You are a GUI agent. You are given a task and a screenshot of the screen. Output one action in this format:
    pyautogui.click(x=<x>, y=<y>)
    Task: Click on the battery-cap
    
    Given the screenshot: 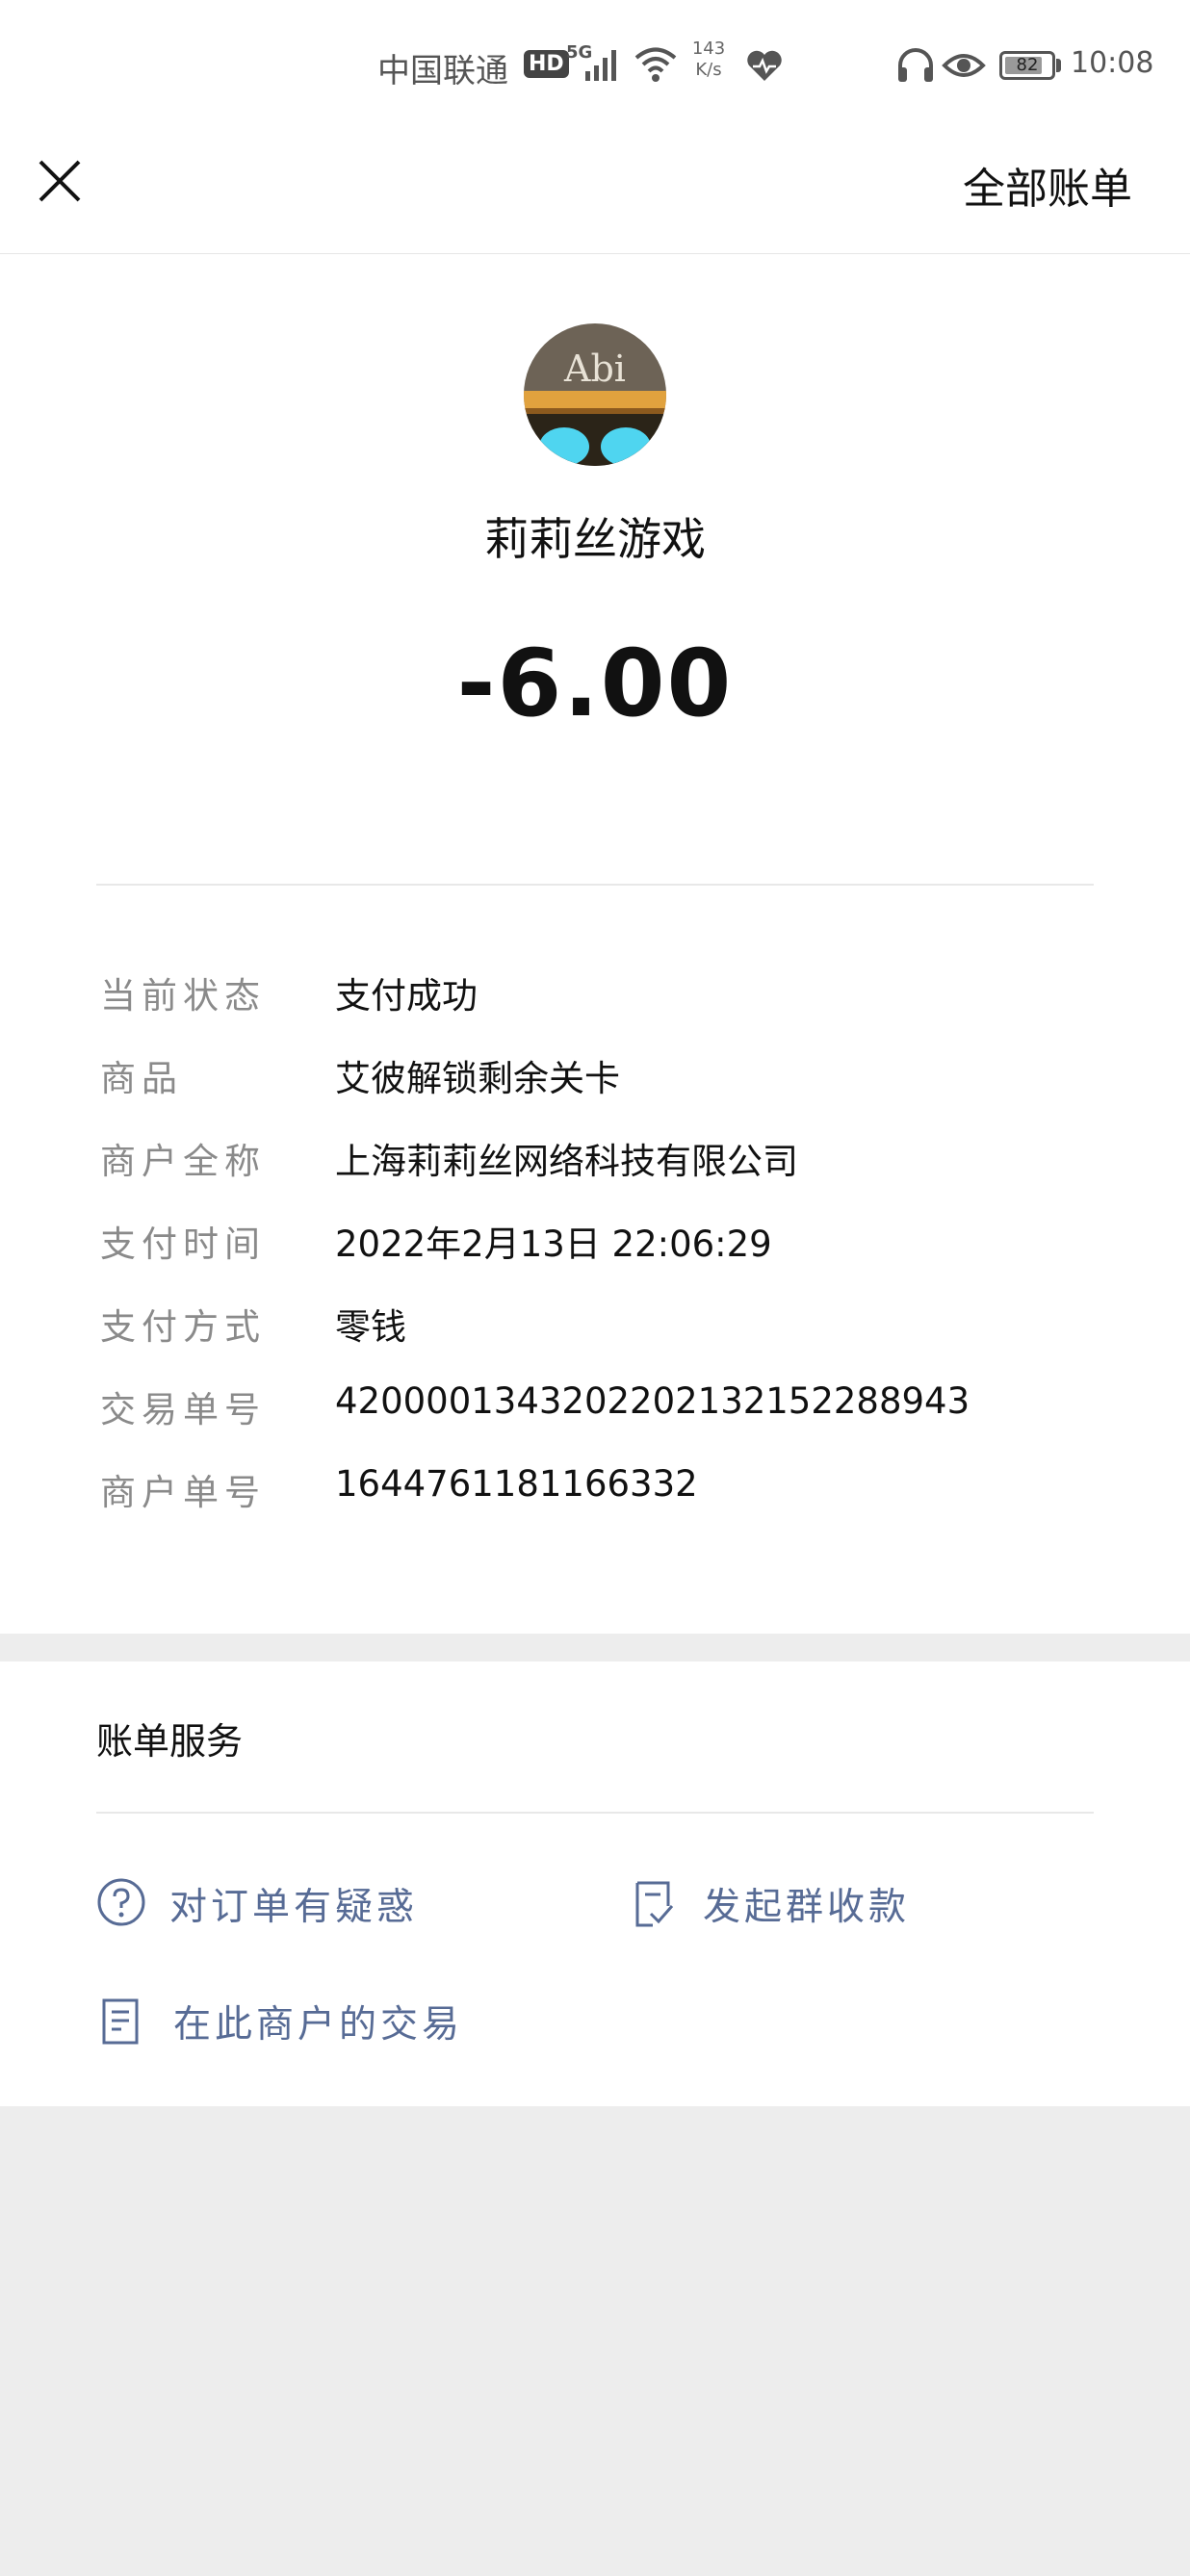 What is the action you would take?
    pyautogui.click(x=1059, y=65)
    